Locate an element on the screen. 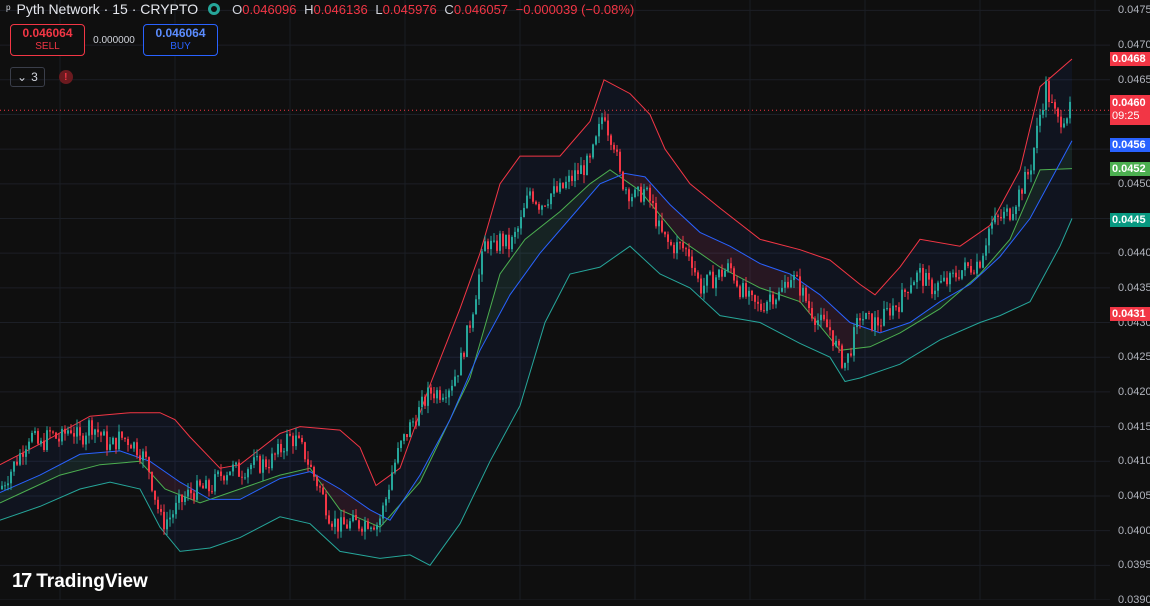 The image size is (1150, 606). indicators-count: 3 is located at coordinates (34, 77).